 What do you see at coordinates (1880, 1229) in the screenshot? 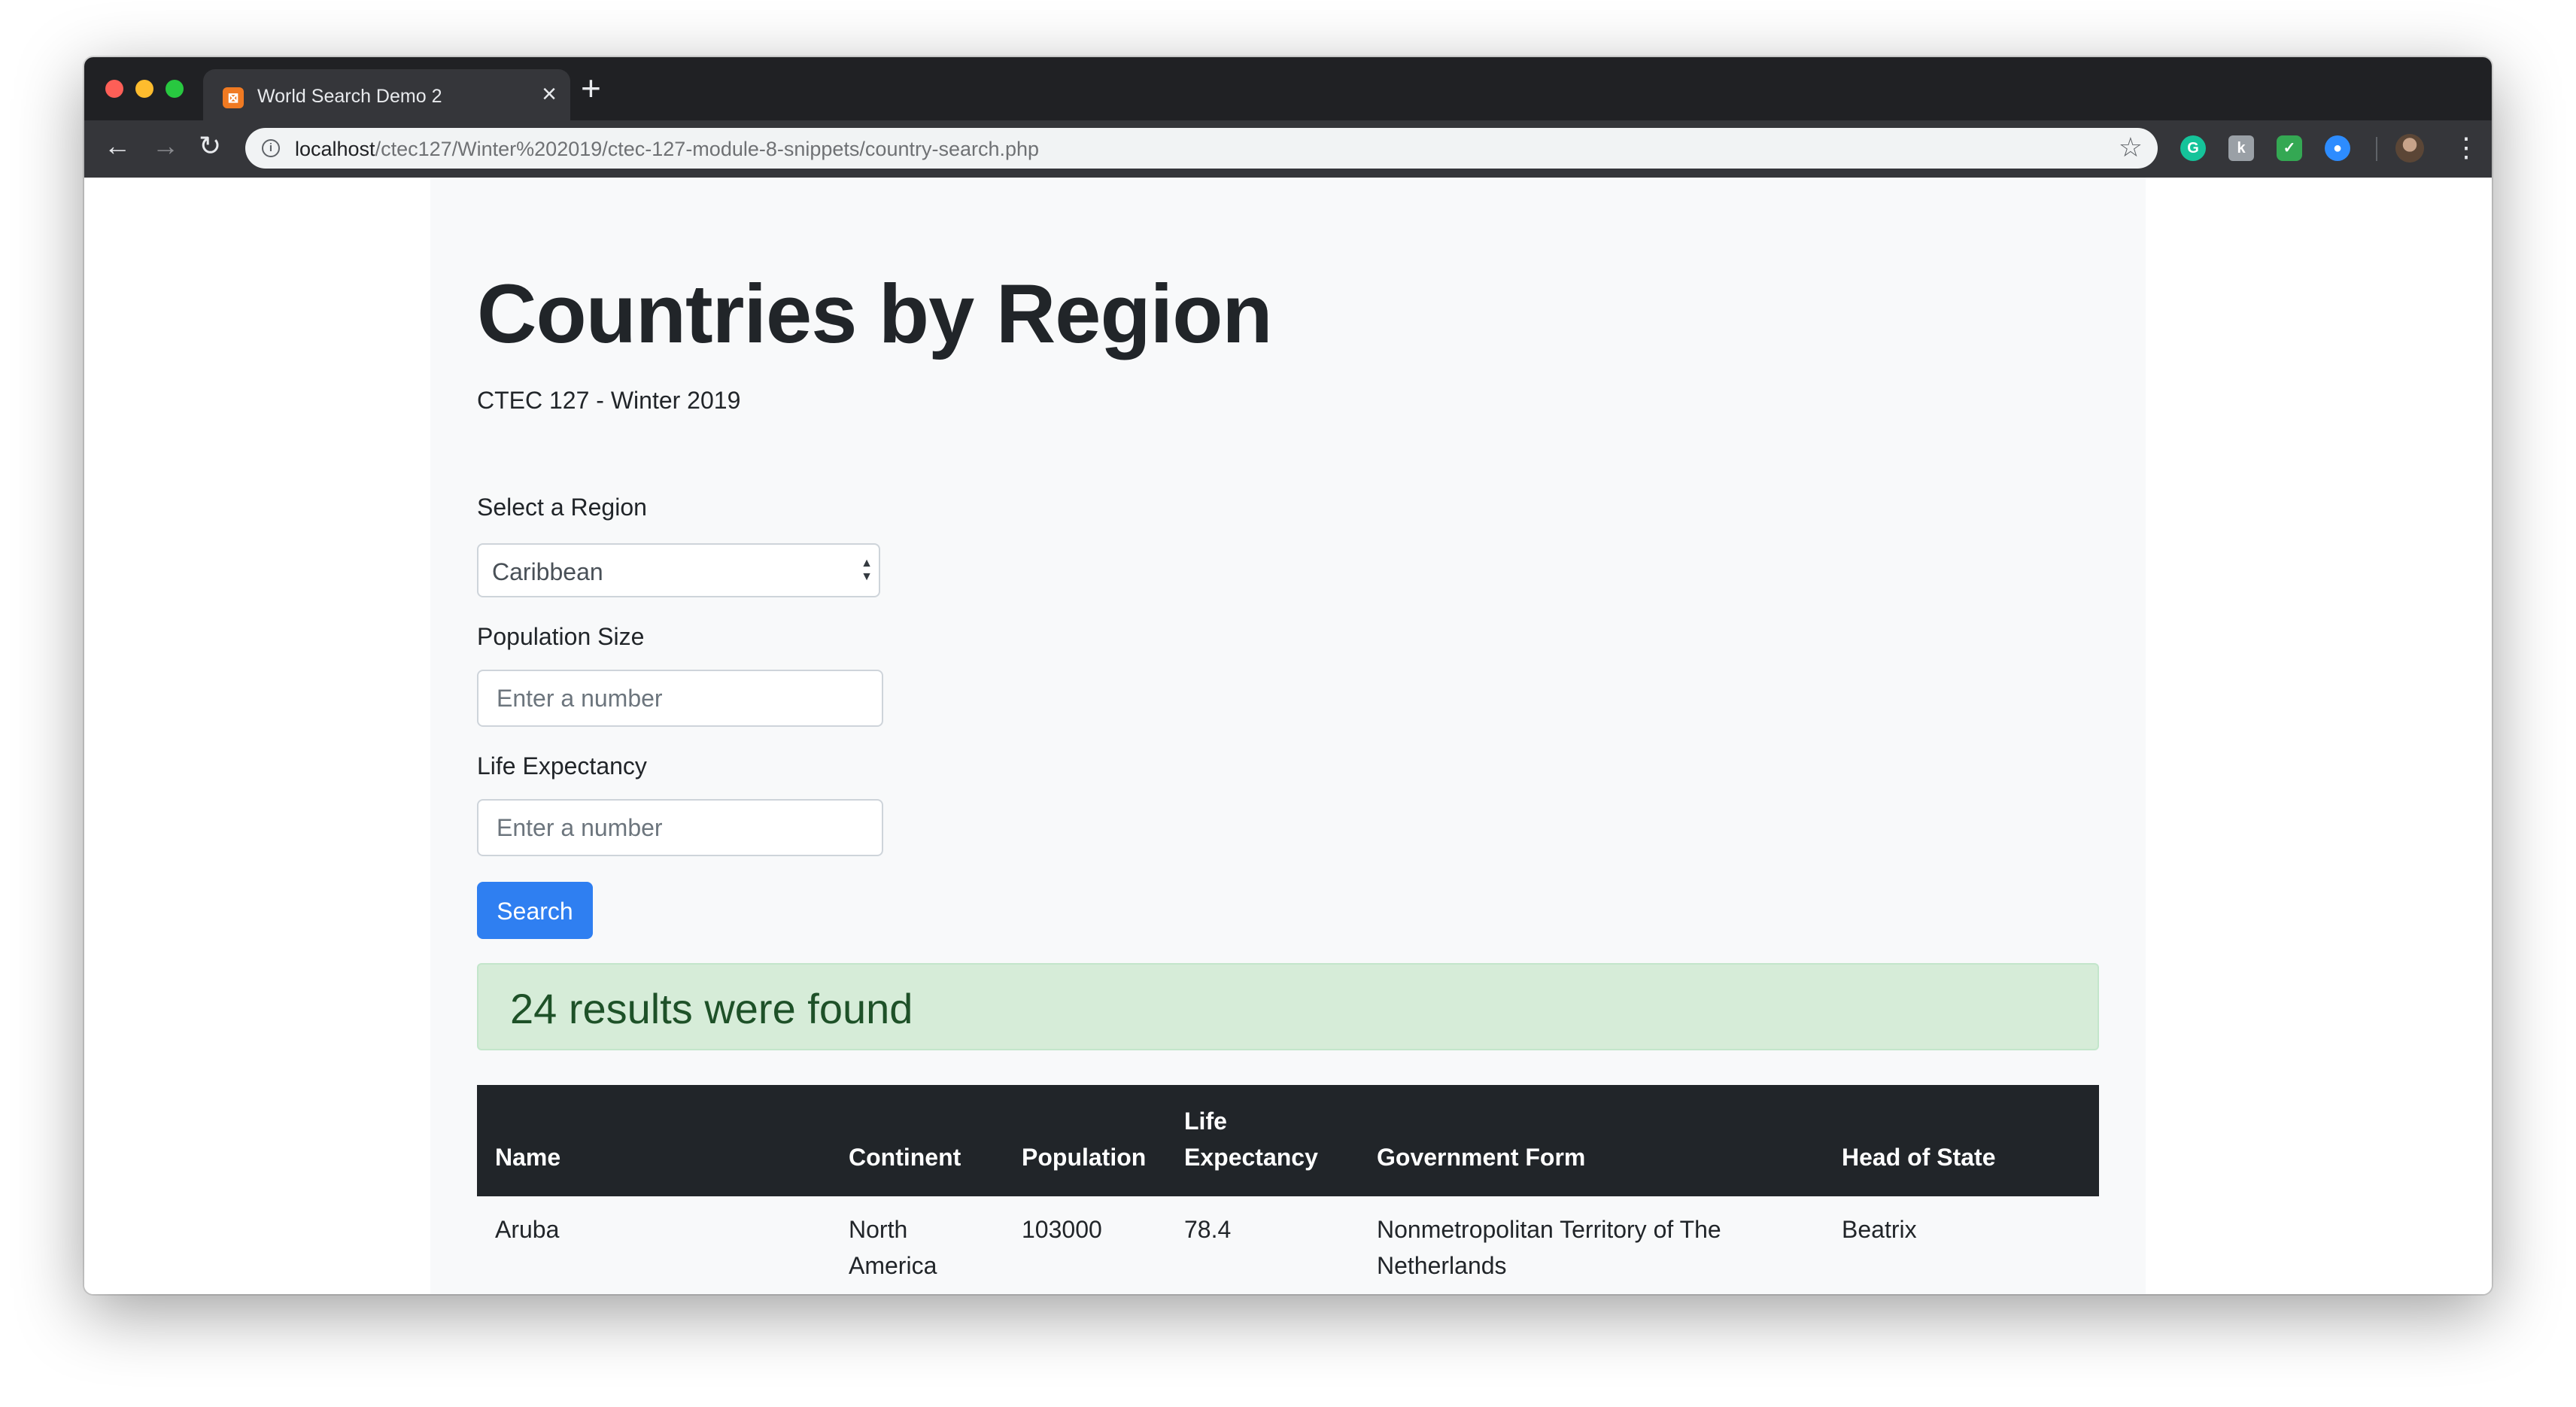
I see `cell-head-of-state: Beatrix` at bounding box center [1880, 1229].